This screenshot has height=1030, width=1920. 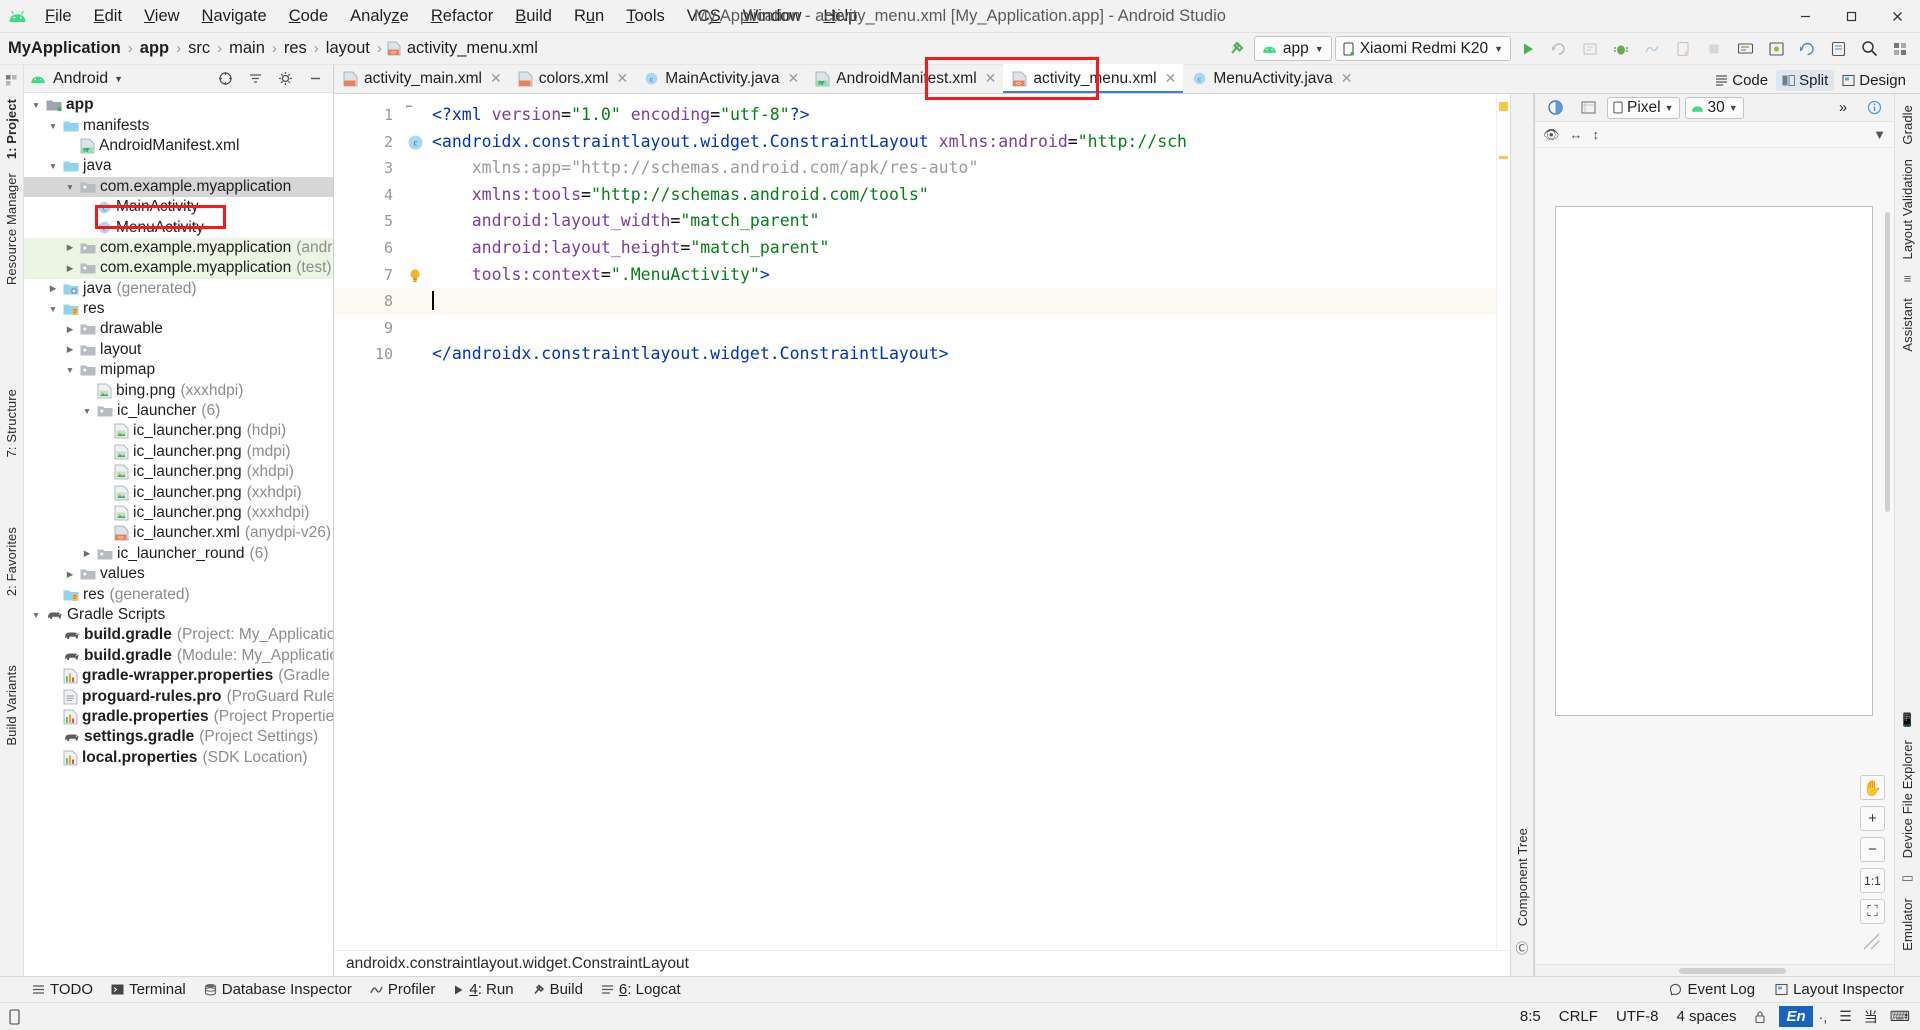 What do you see at coordinates (1851, 16) in the screenshot?
I see `maximize-button` at bounding box center [1851, 16].